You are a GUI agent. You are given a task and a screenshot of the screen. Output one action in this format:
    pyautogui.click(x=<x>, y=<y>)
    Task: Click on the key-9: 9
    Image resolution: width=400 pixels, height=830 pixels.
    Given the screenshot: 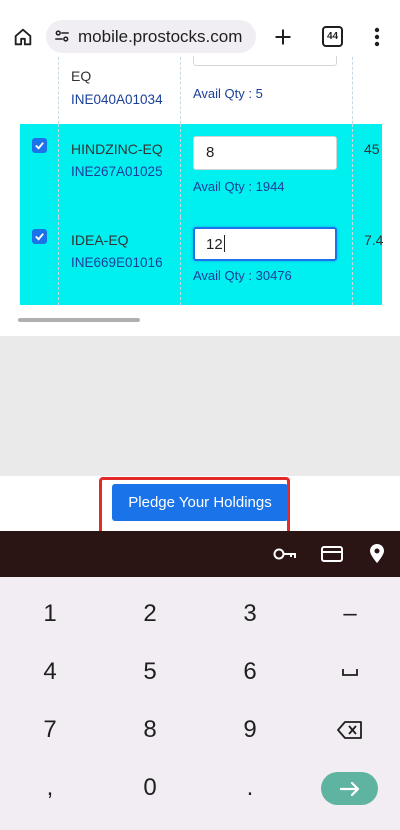 What is the action you would take?
    pyautogui.click(x=250, y=730)
    